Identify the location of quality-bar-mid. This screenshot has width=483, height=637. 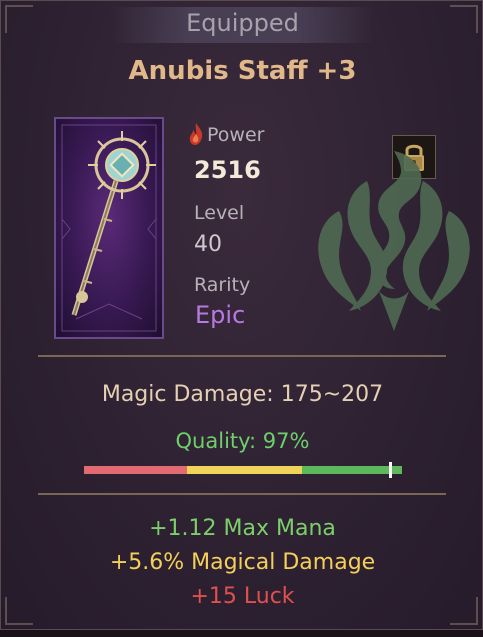
(244, 470).